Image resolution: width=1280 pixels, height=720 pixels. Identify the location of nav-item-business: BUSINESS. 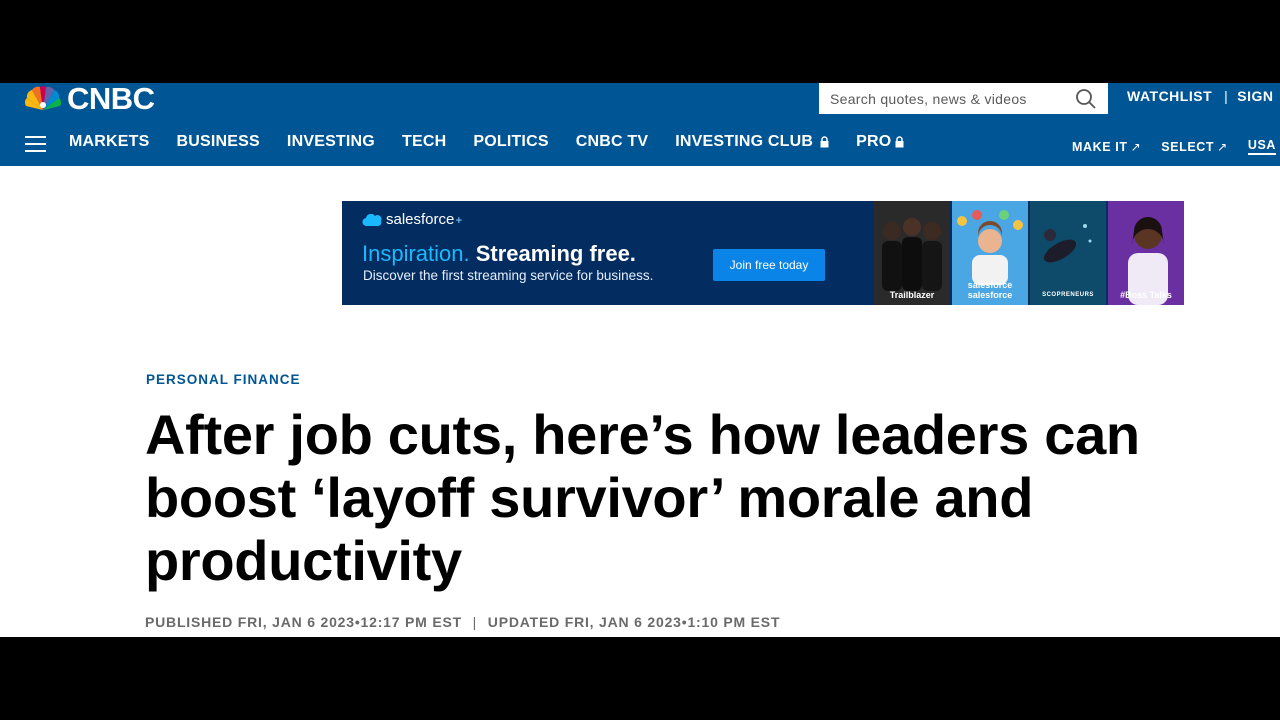
(218, 142).